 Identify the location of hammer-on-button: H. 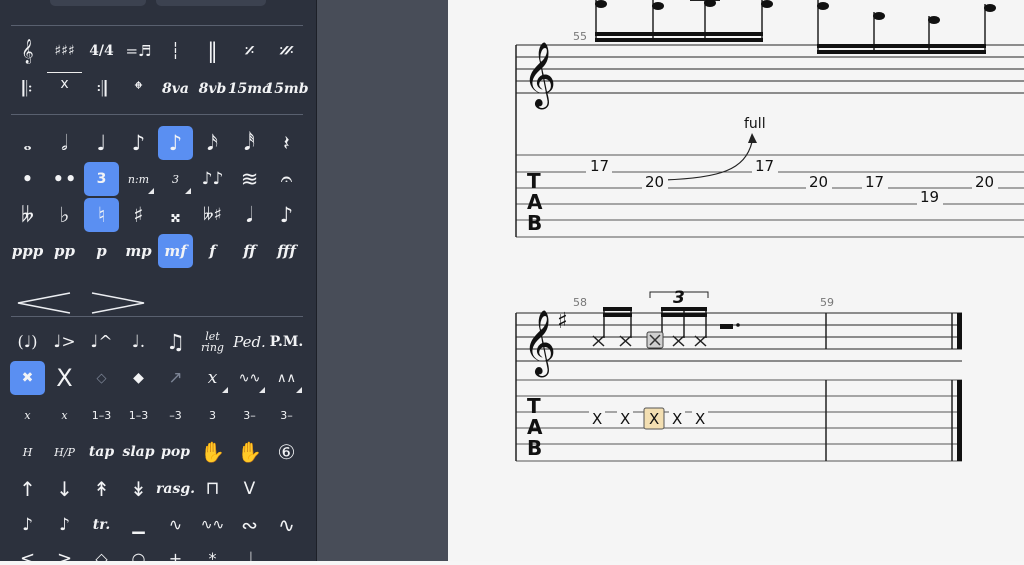
(27, 452).